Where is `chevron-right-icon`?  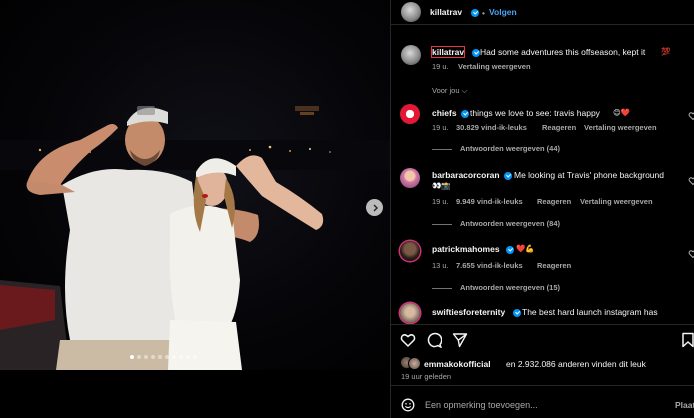
chevron-right-icon is located at coordinates (375, 207).